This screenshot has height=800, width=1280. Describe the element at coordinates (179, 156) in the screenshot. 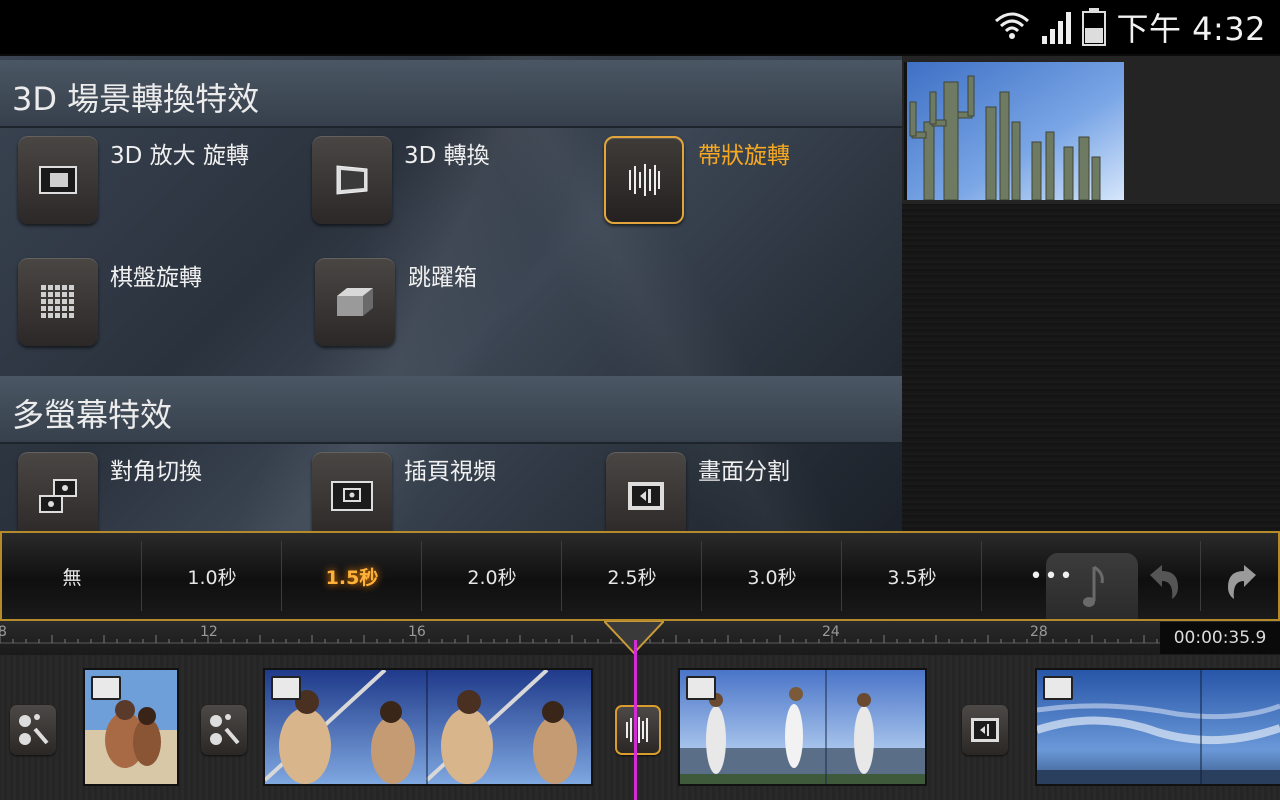

I see `effect-label: 3D 放大 旋轉` at that location.